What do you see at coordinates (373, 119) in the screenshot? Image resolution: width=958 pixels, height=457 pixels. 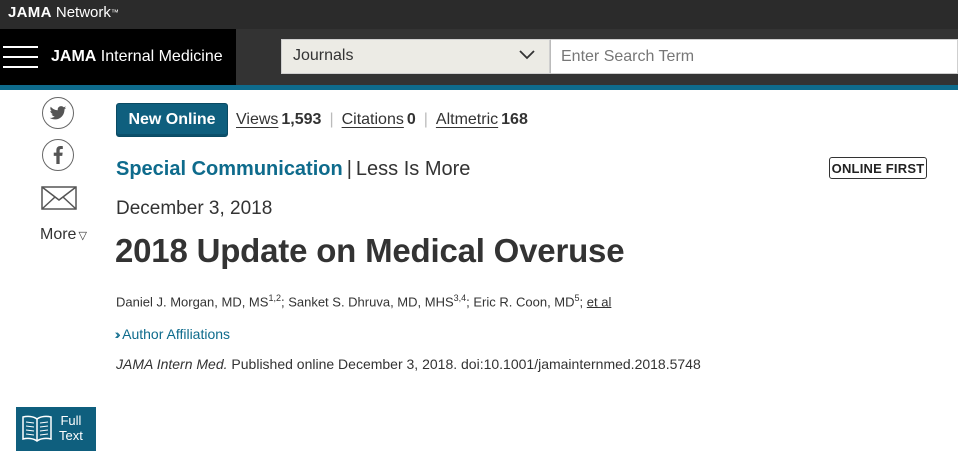 I see `citations-link: Citations` at bounding box center [373, 119].